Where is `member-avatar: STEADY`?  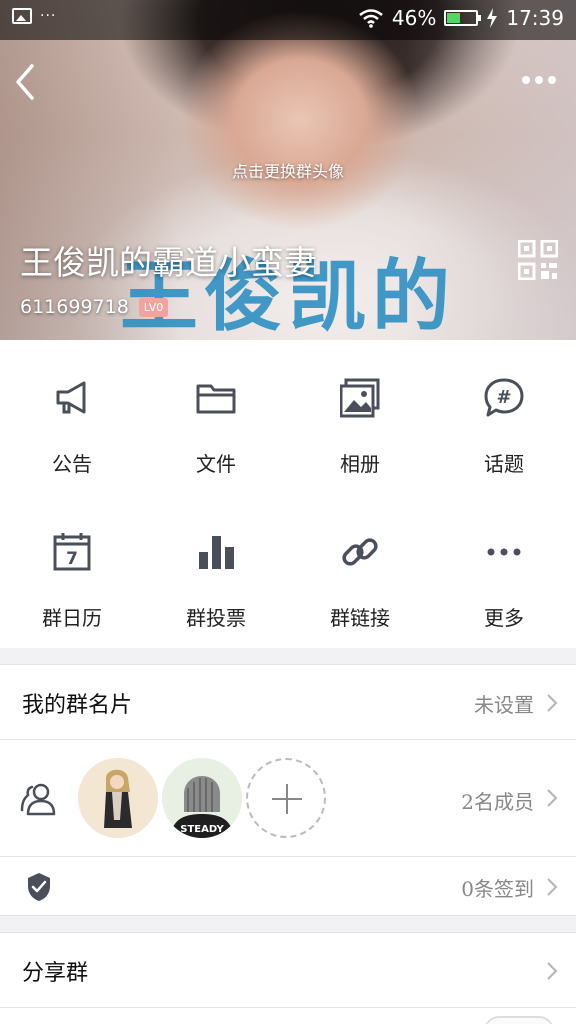
member-avatar: STEADY is located at coordinates (202, 798).